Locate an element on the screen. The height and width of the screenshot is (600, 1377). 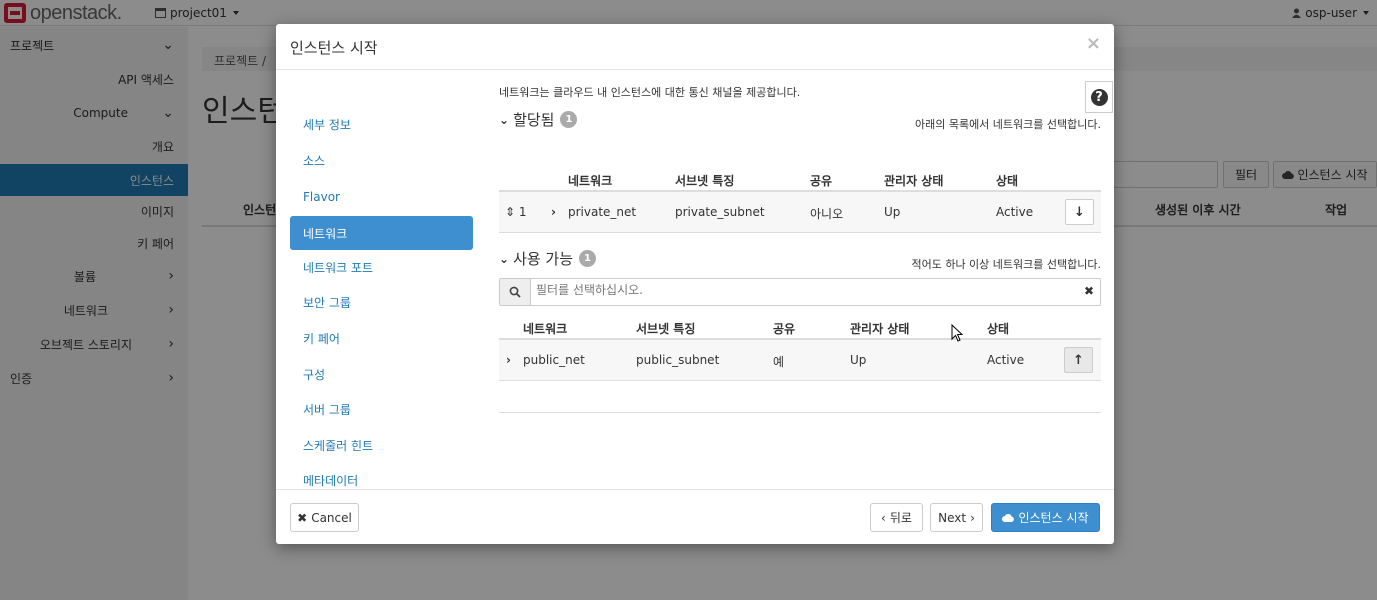
deallocate-button: ↓ is located at coordinates (1079, 212).